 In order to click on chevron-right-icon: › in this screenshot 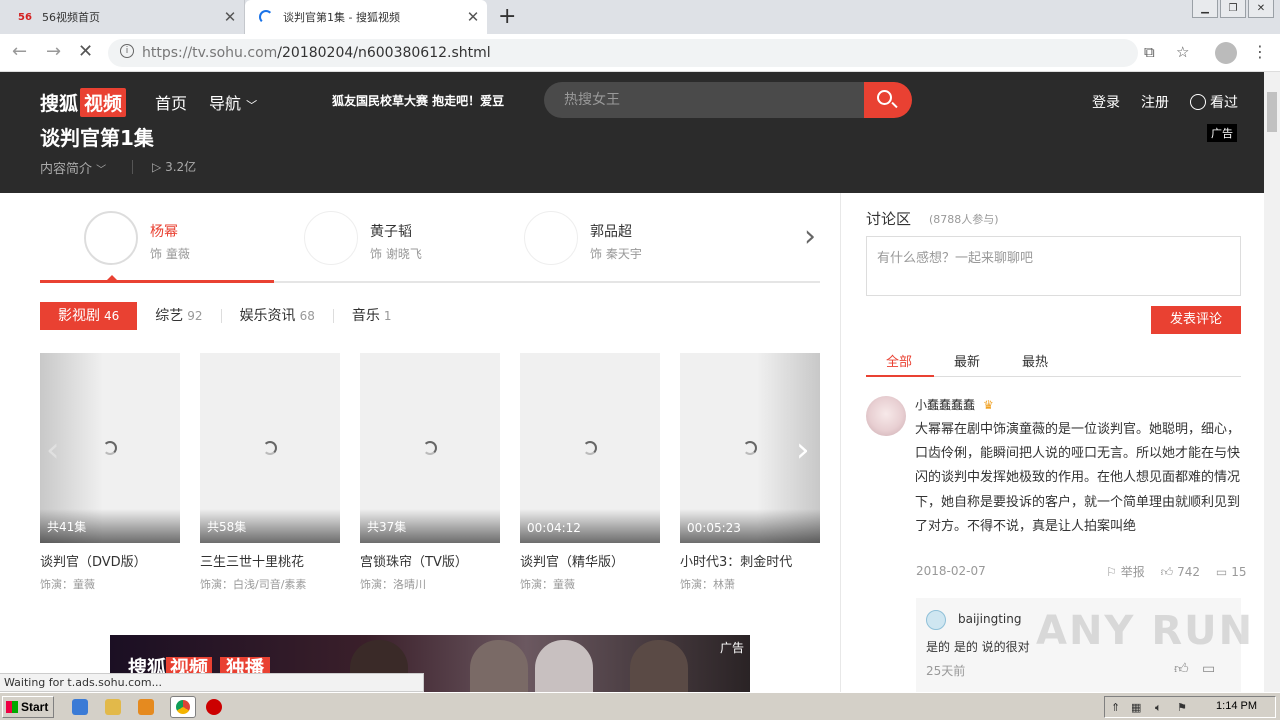, I will do `click(810, 236)`.